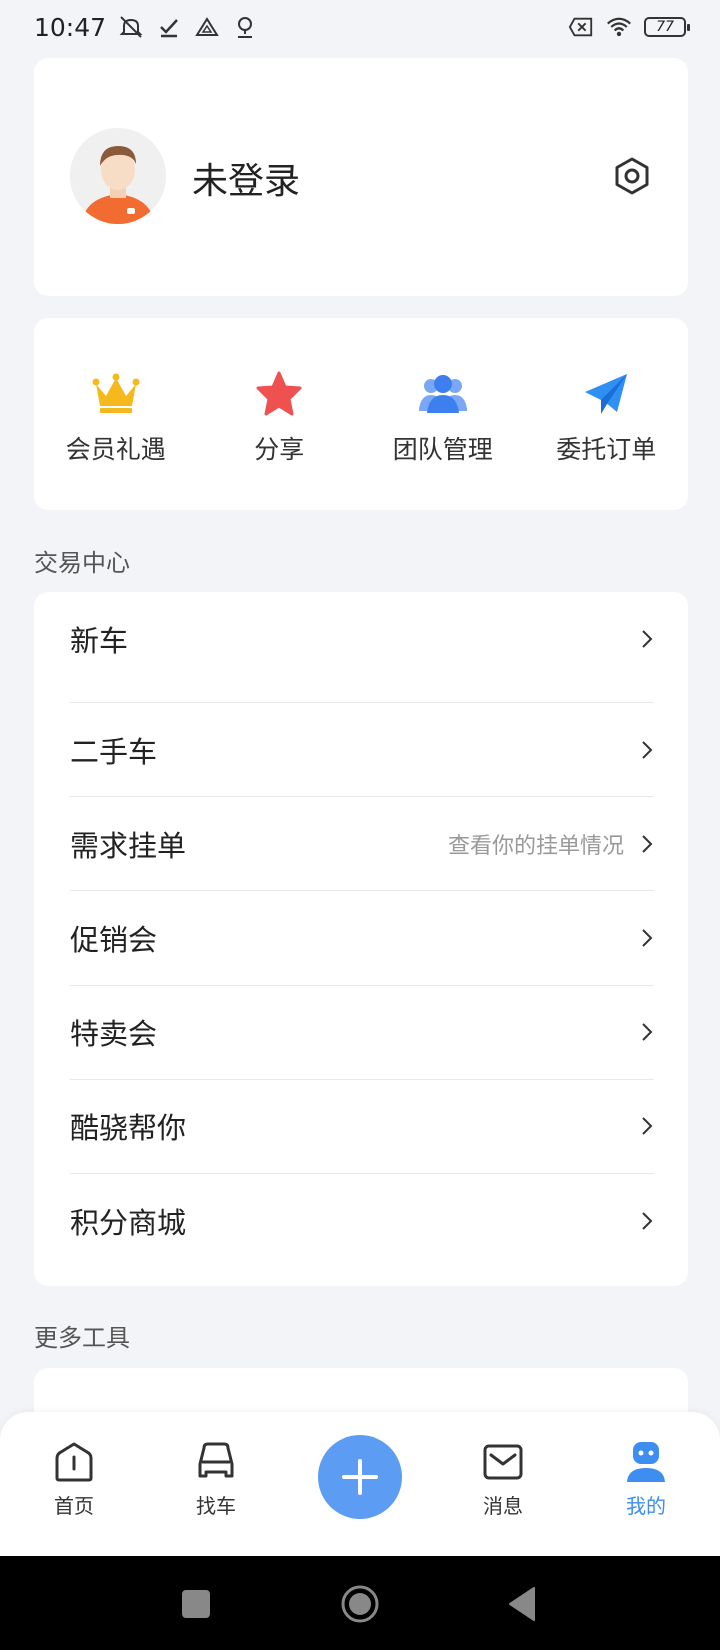 This screenshot has height=1650, width=720. I want to click on action-label: 团队管理, so click(442, 449).